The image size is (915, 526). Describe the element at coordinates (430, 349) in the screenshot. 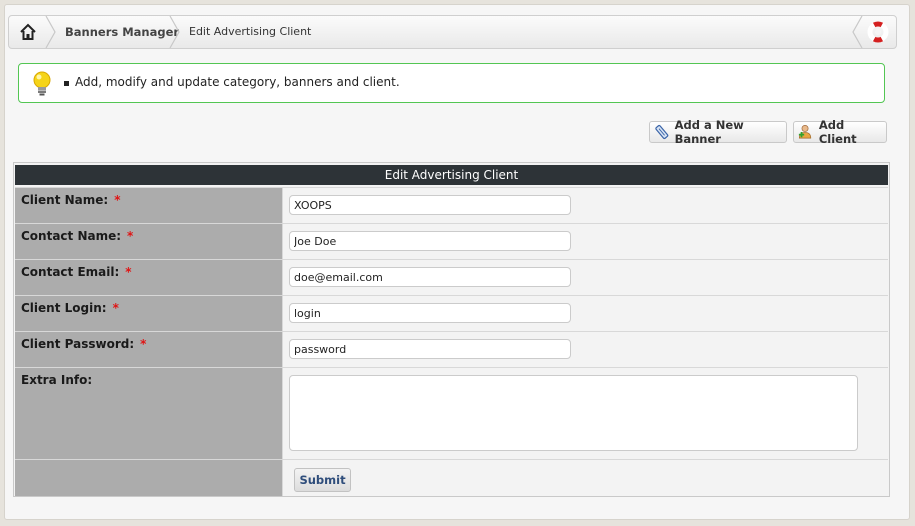

I see `client-password-input` at that location.